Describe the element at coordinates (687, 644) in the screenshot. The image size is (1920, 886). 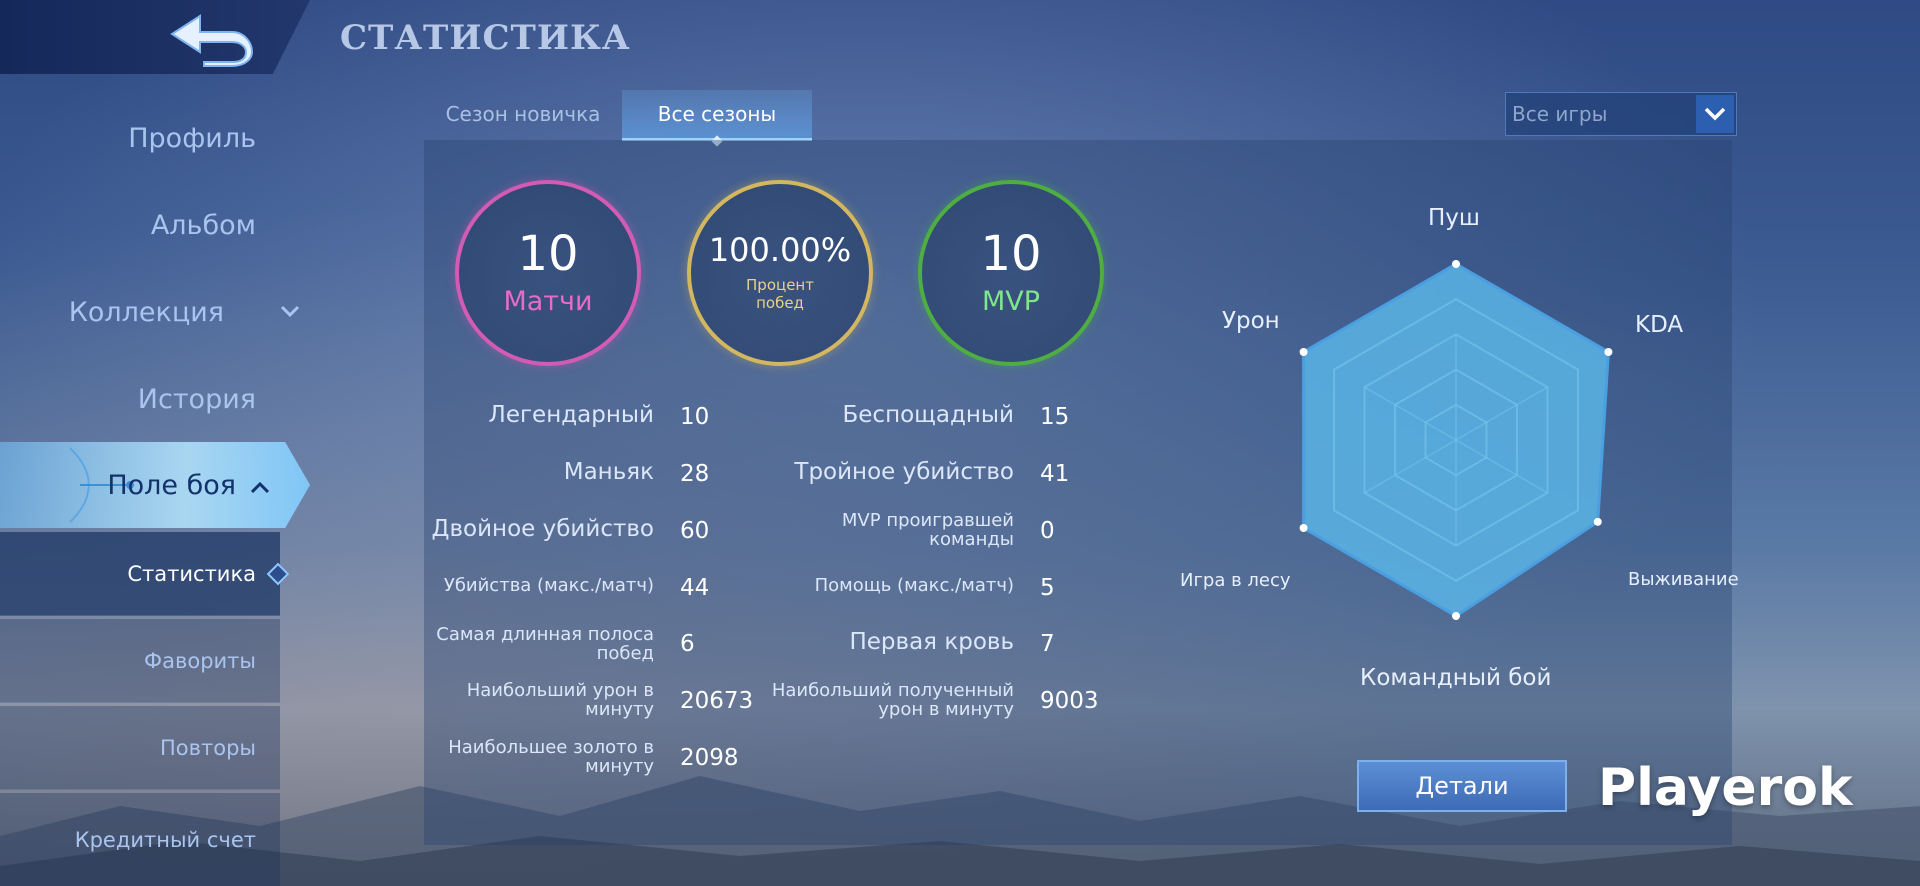
I see `stat-value-win-streak: 6` at that location.